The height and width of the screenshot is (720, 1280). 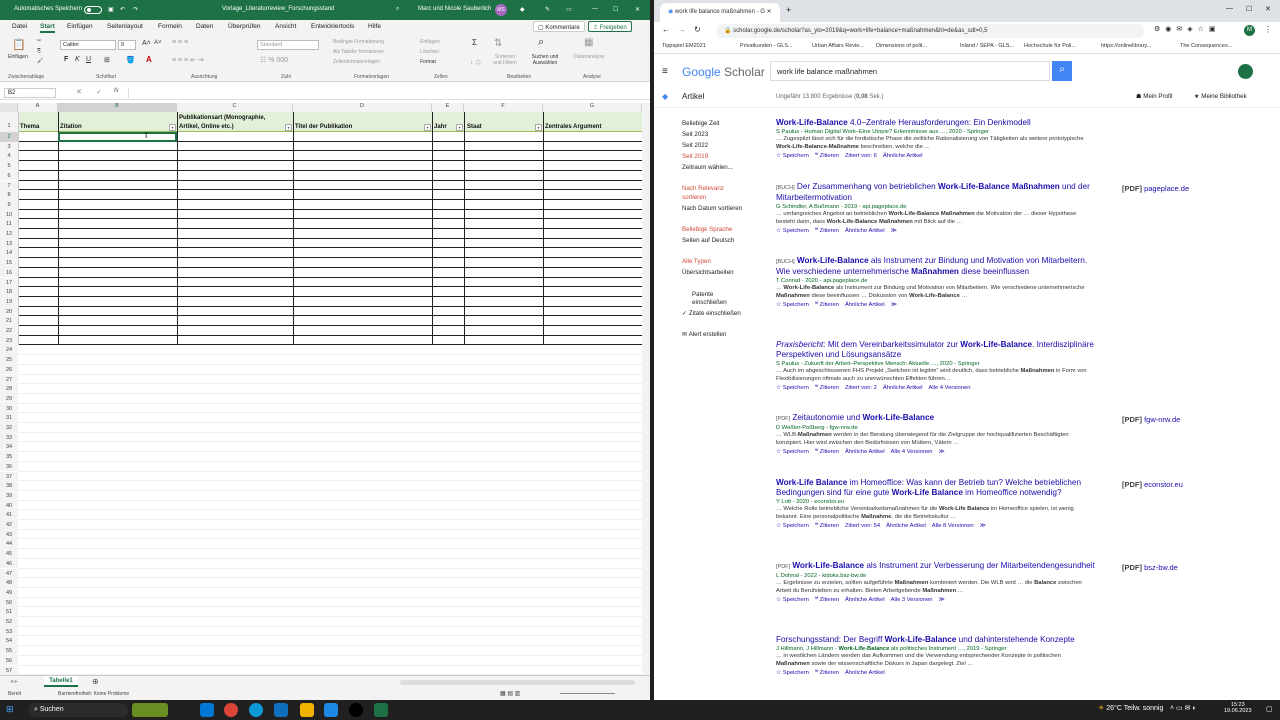 What do you see at coordinates (9, 563) in the screenshot?
I see `row-header: 46` at bounding box center [9, 563].